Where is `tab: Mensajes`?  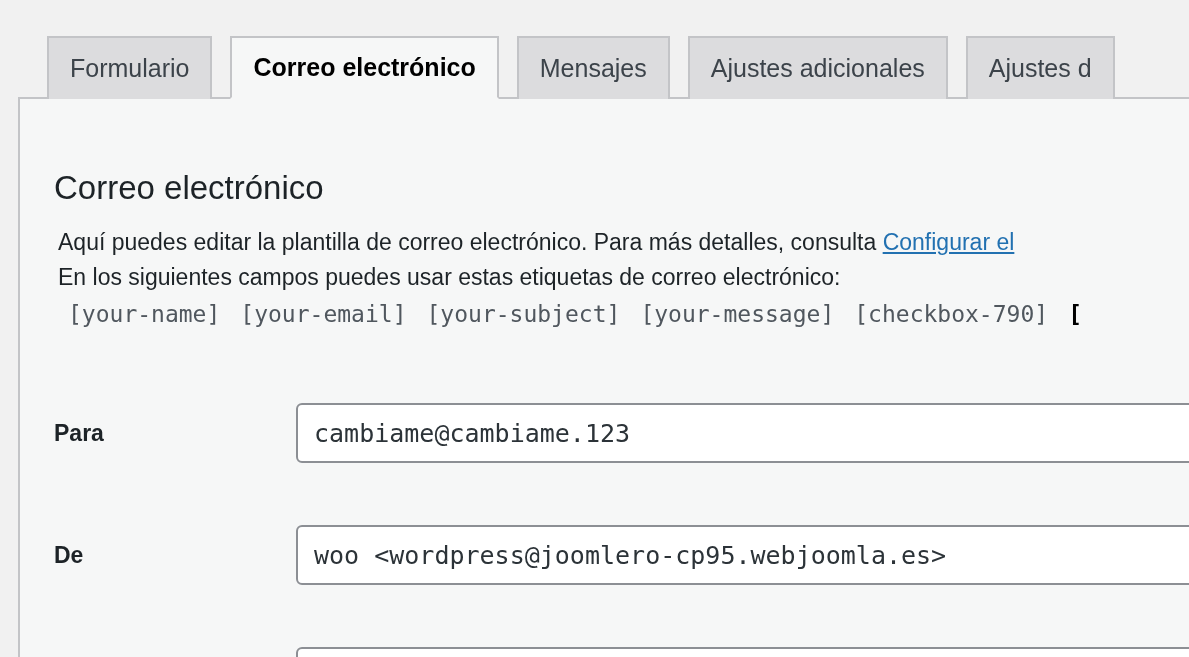 tab: Mensajes is located at coordinates (593, 67).